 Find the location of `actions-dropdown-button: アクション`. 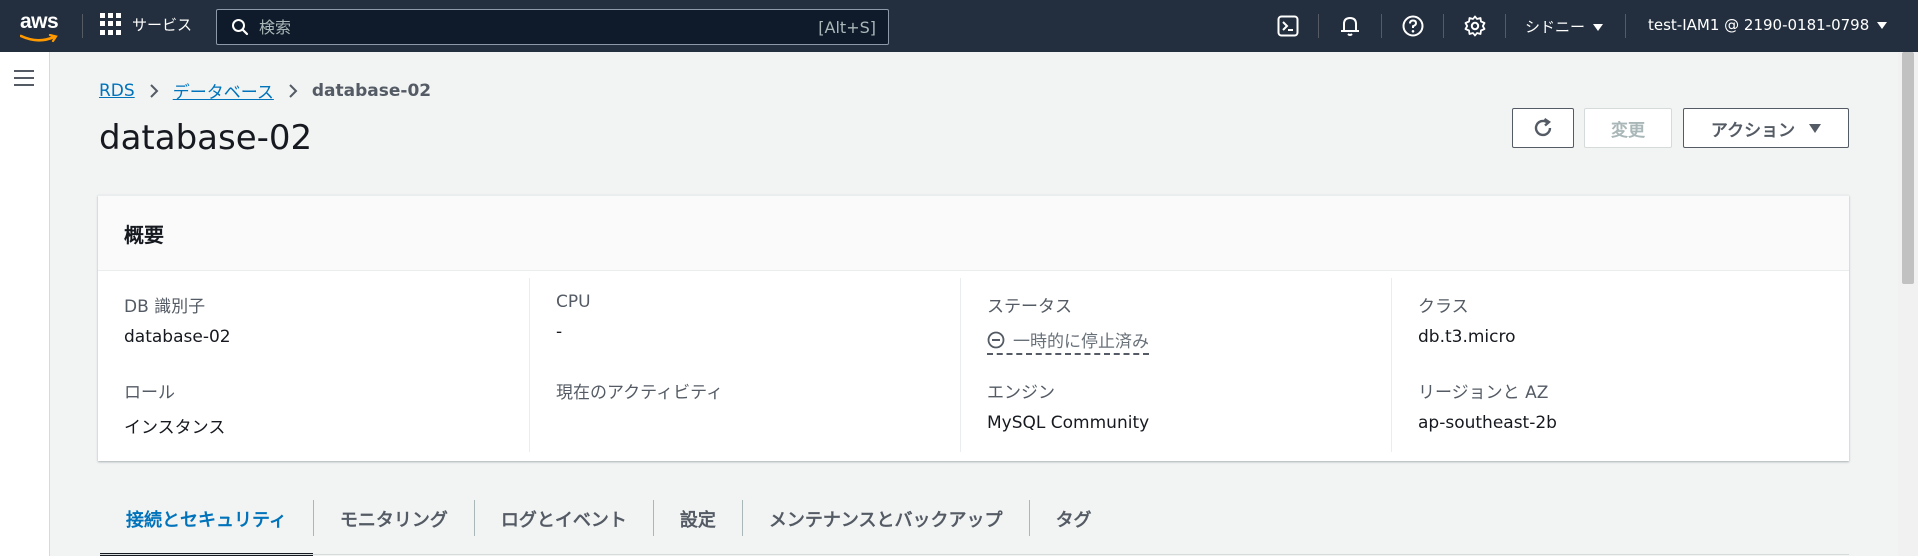

actions-dropdown-button: アクション is located at coordinates (1766, 128).